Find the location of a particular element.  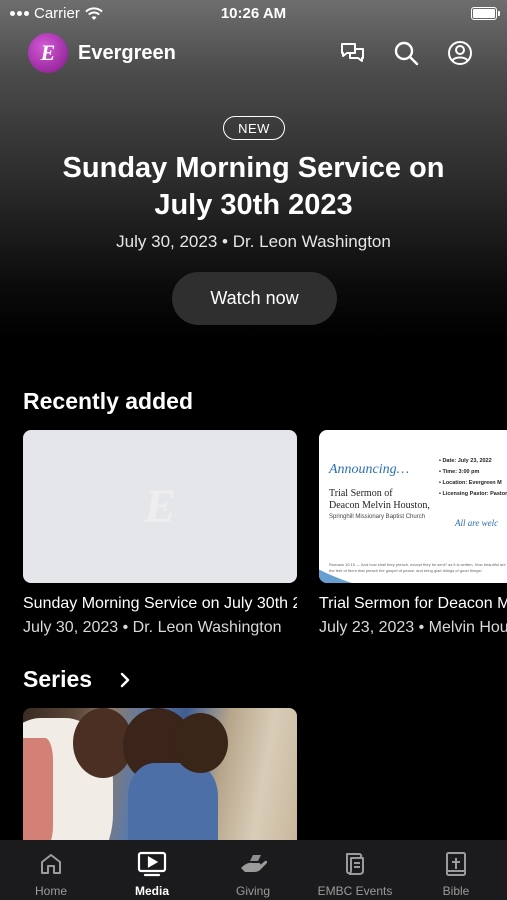

announce-detail: • Date: July 23, 2022 is located at coordinates (465, 461).